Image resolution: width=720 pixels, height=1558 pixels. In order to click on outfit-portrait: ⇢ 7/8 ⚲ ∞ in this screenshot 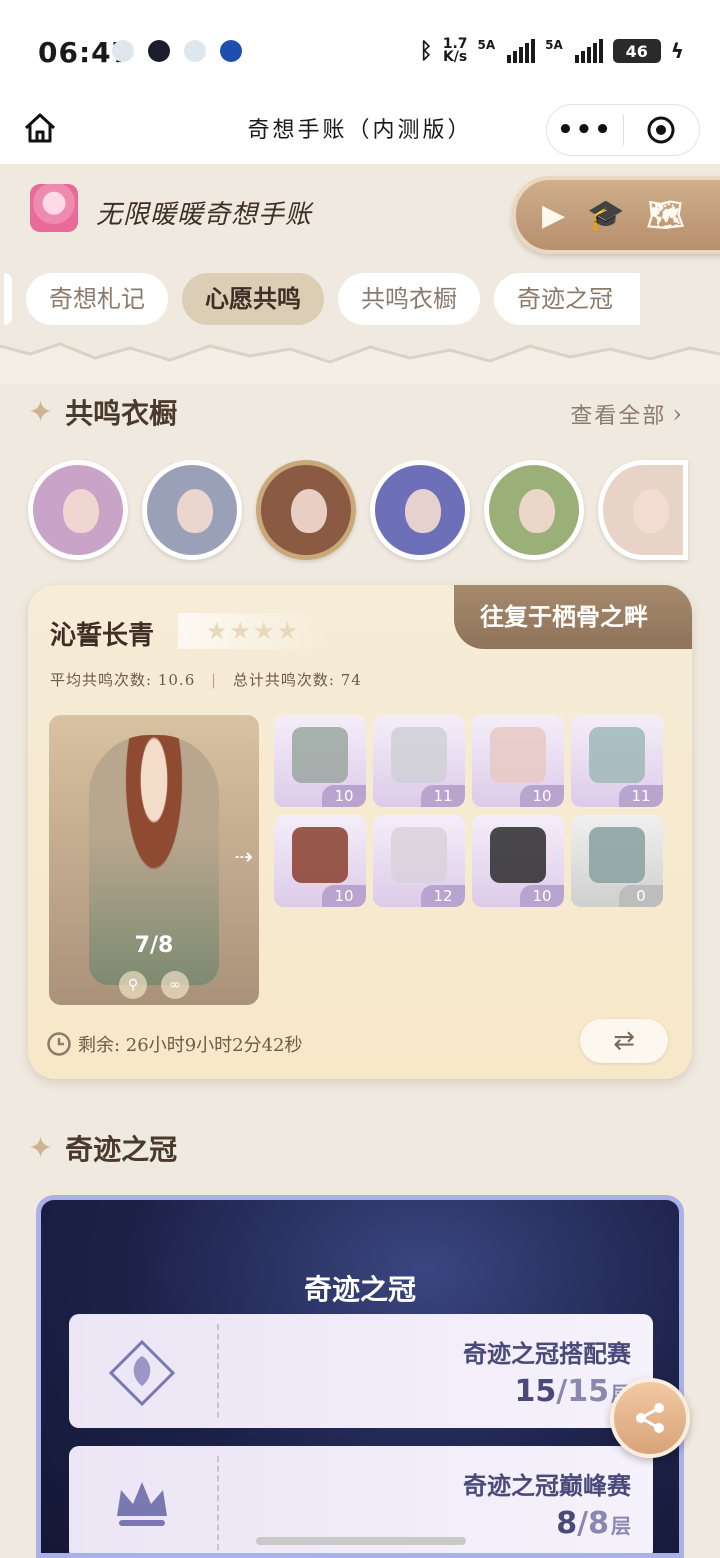, I will do `click(154, 860)`.